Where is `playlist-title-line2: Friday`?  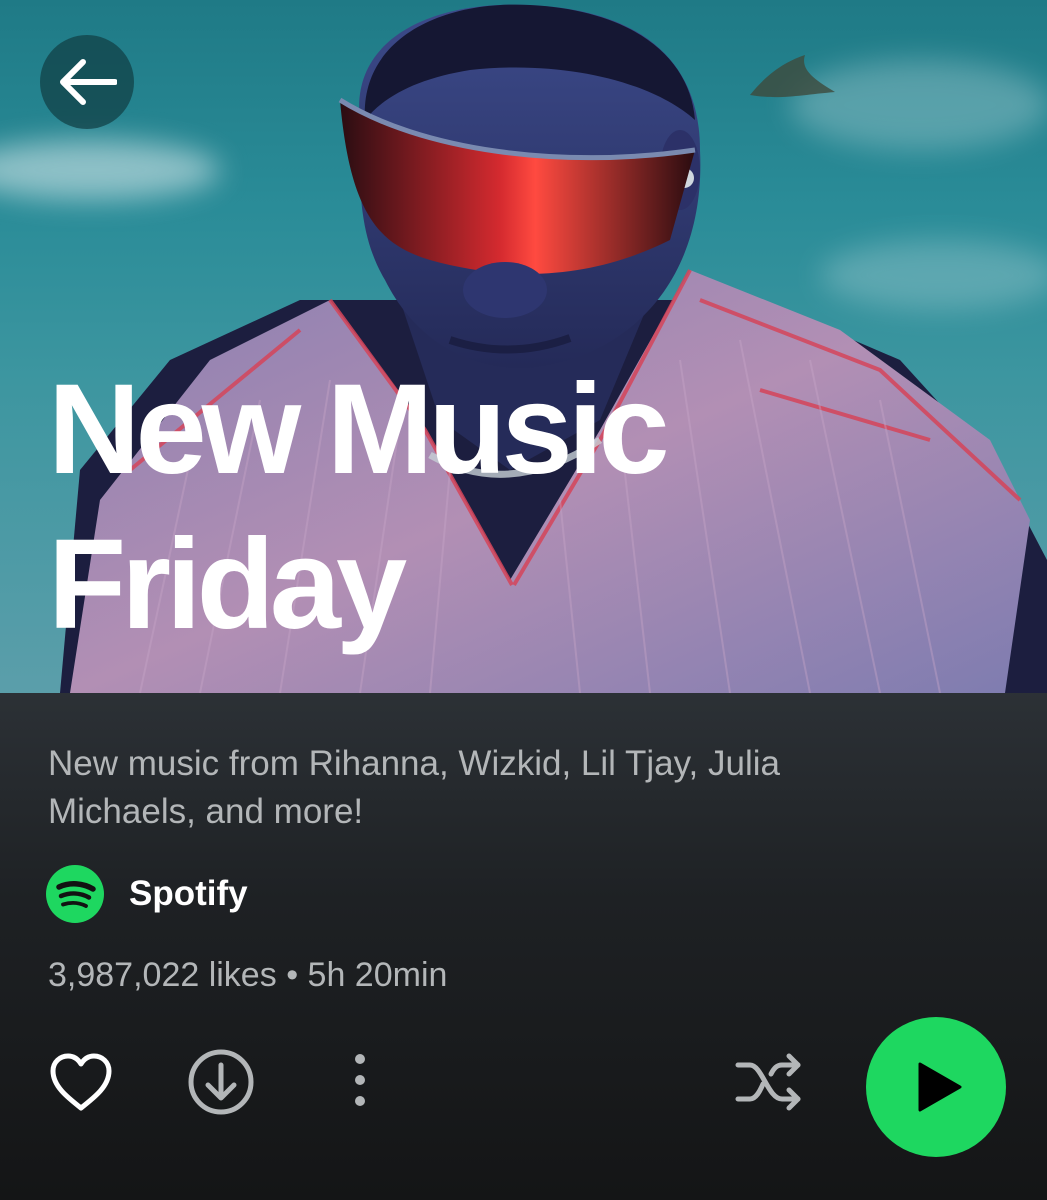 playlist-title-line2: Friday is located at coordinates (227, 584).